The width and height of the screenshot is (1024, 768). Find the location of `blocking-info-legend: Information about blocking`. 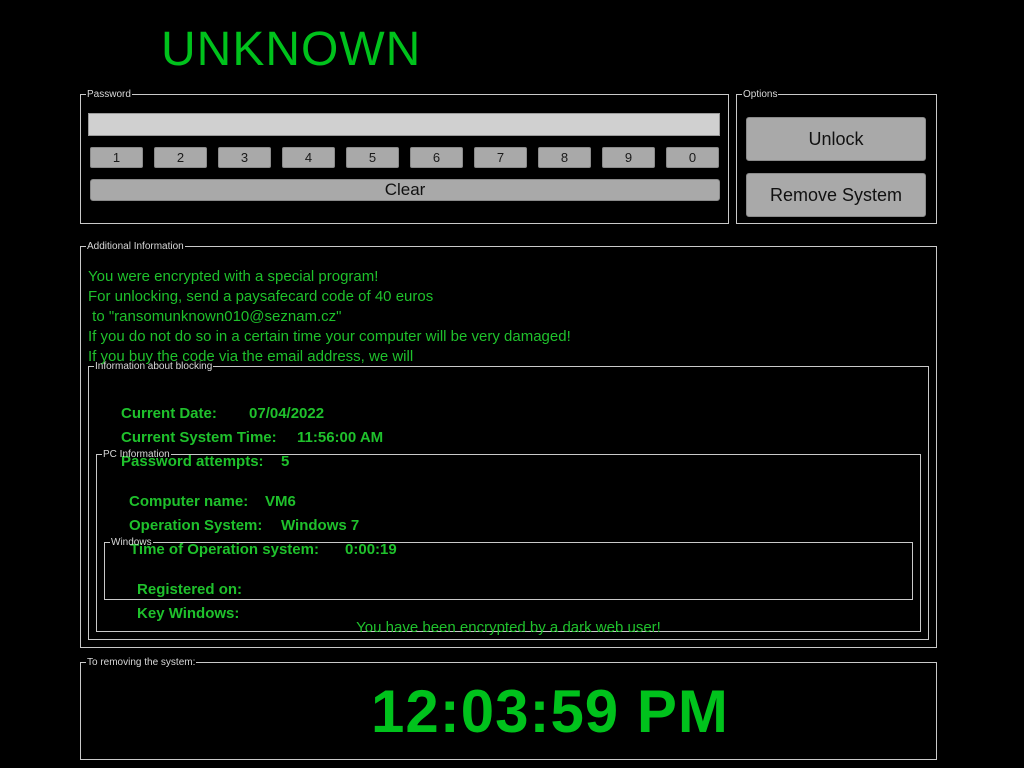

blocking-info-legend: Information about blocking is located at coordinates (154, 366).